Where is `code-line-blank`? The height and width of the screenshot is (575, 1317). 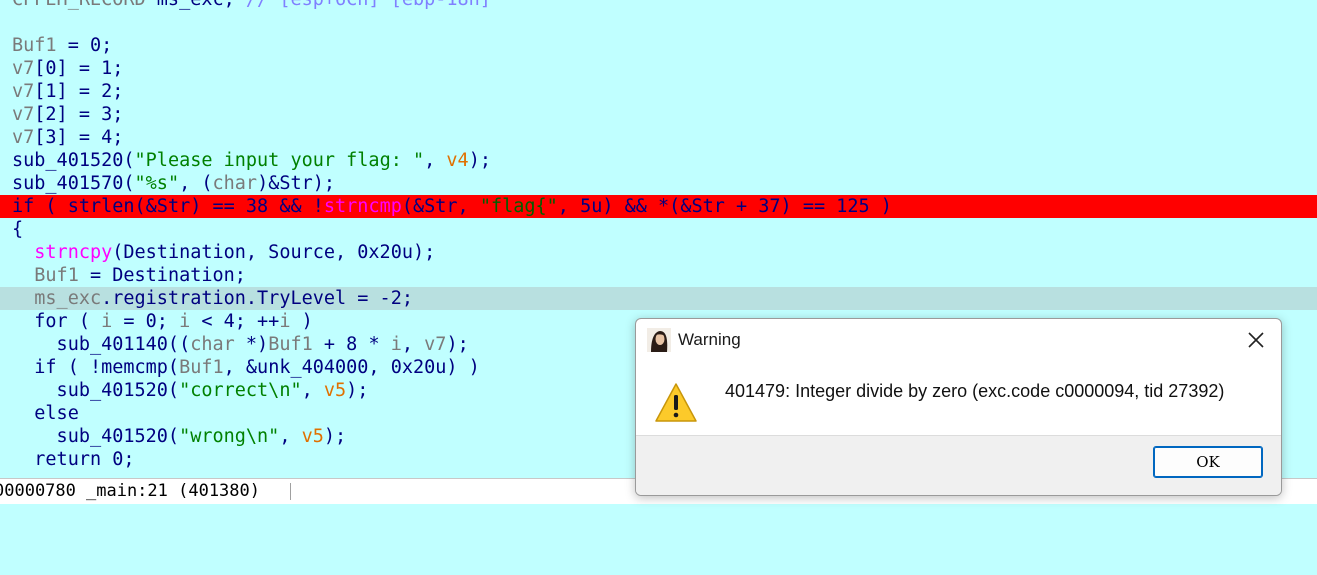
code-line-blank is located at coordinates (658, 22).